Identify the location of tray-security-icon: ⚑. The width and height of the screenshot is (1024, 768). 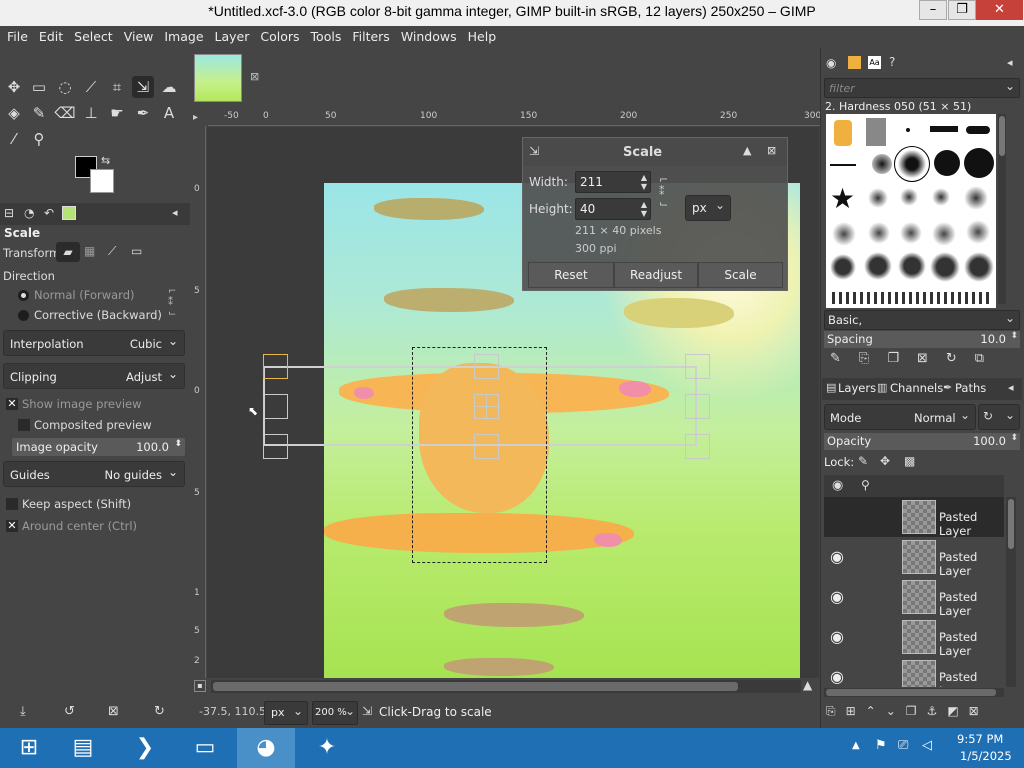
(881, 745).